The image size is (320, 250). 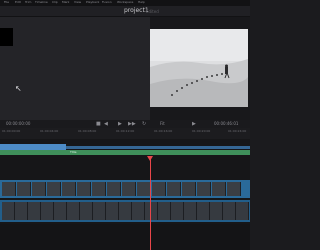 I want to click on menu-playback: Playback, so click(x=92, y=2).